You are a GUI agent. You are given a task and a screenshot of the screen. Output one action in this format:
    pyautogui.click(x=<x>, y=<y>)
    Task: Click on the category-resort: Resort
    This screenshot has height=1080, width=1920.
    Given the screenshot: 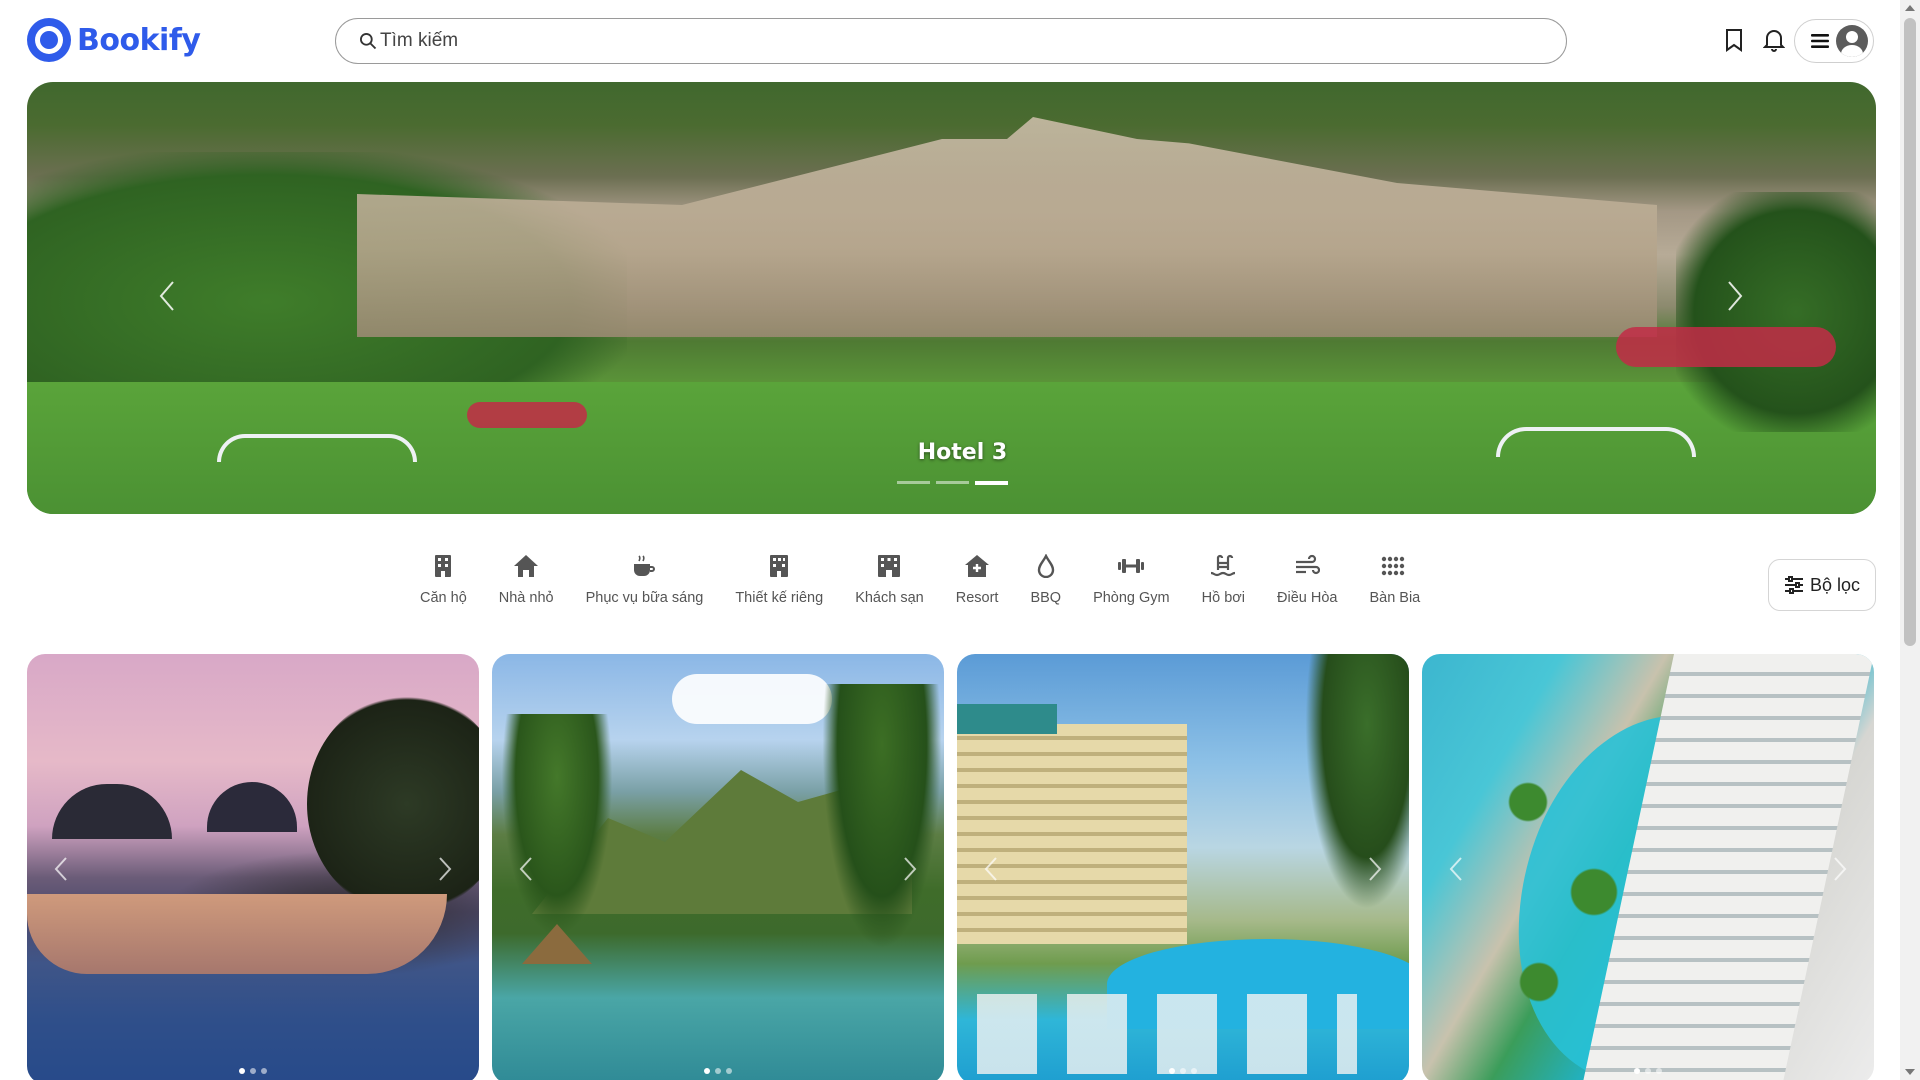 What is the action you would take?
    pyautogui.click(x=977, y=579)
    